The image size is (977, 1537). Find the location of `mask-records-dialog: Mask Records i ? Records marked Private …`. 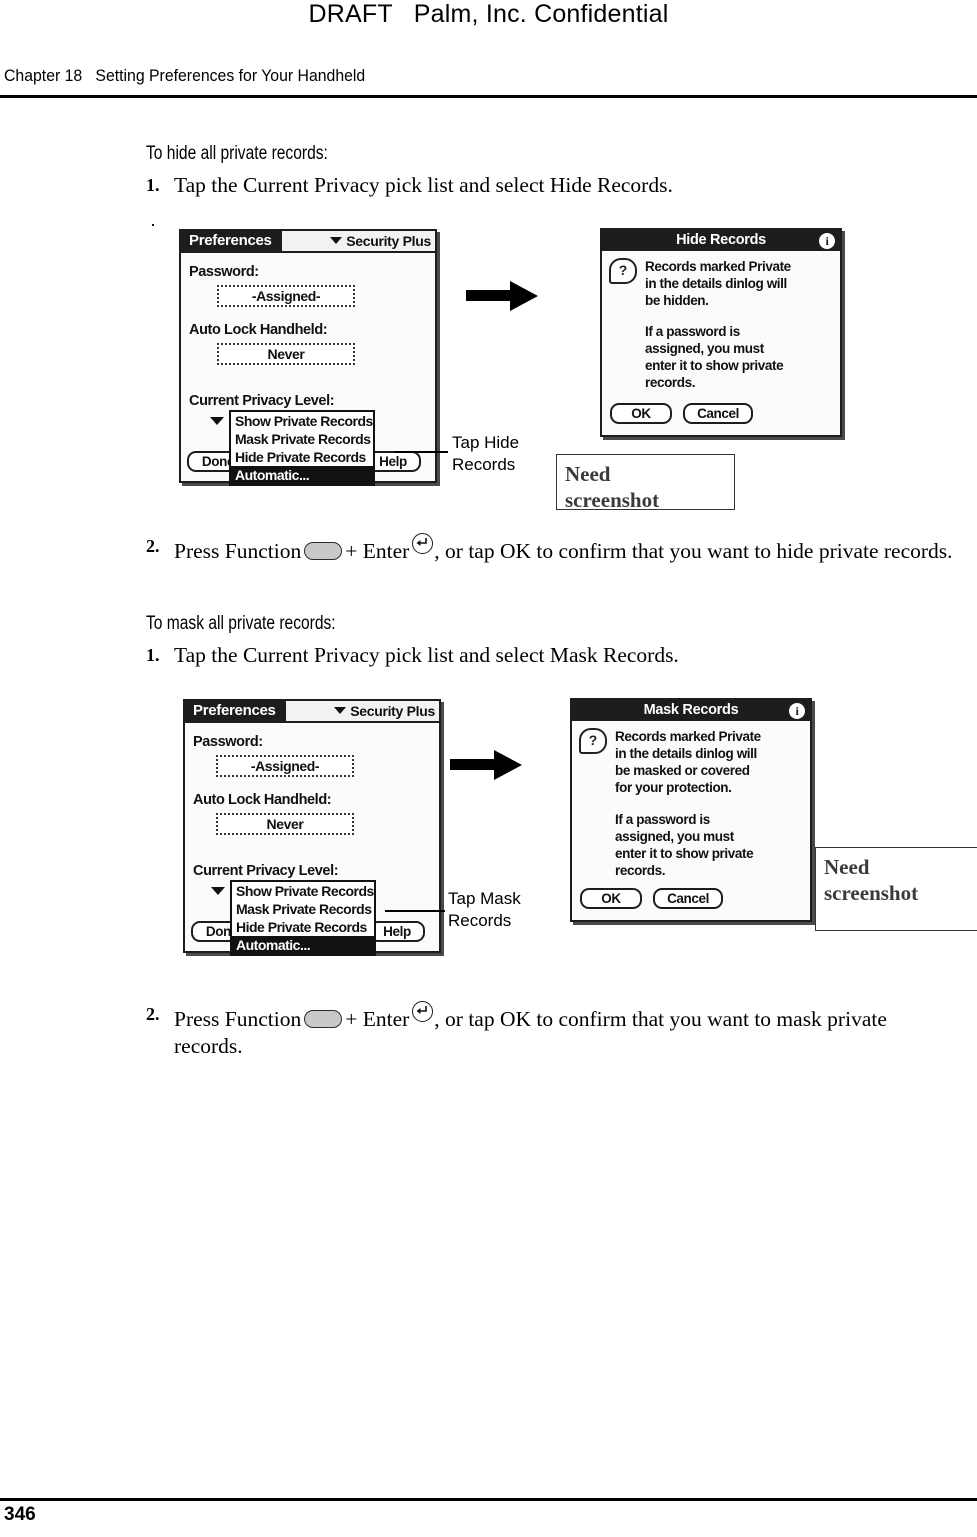

mask-records-dialog: Mask Records i ? Records marked Private … is located at coordinates (691, 810).